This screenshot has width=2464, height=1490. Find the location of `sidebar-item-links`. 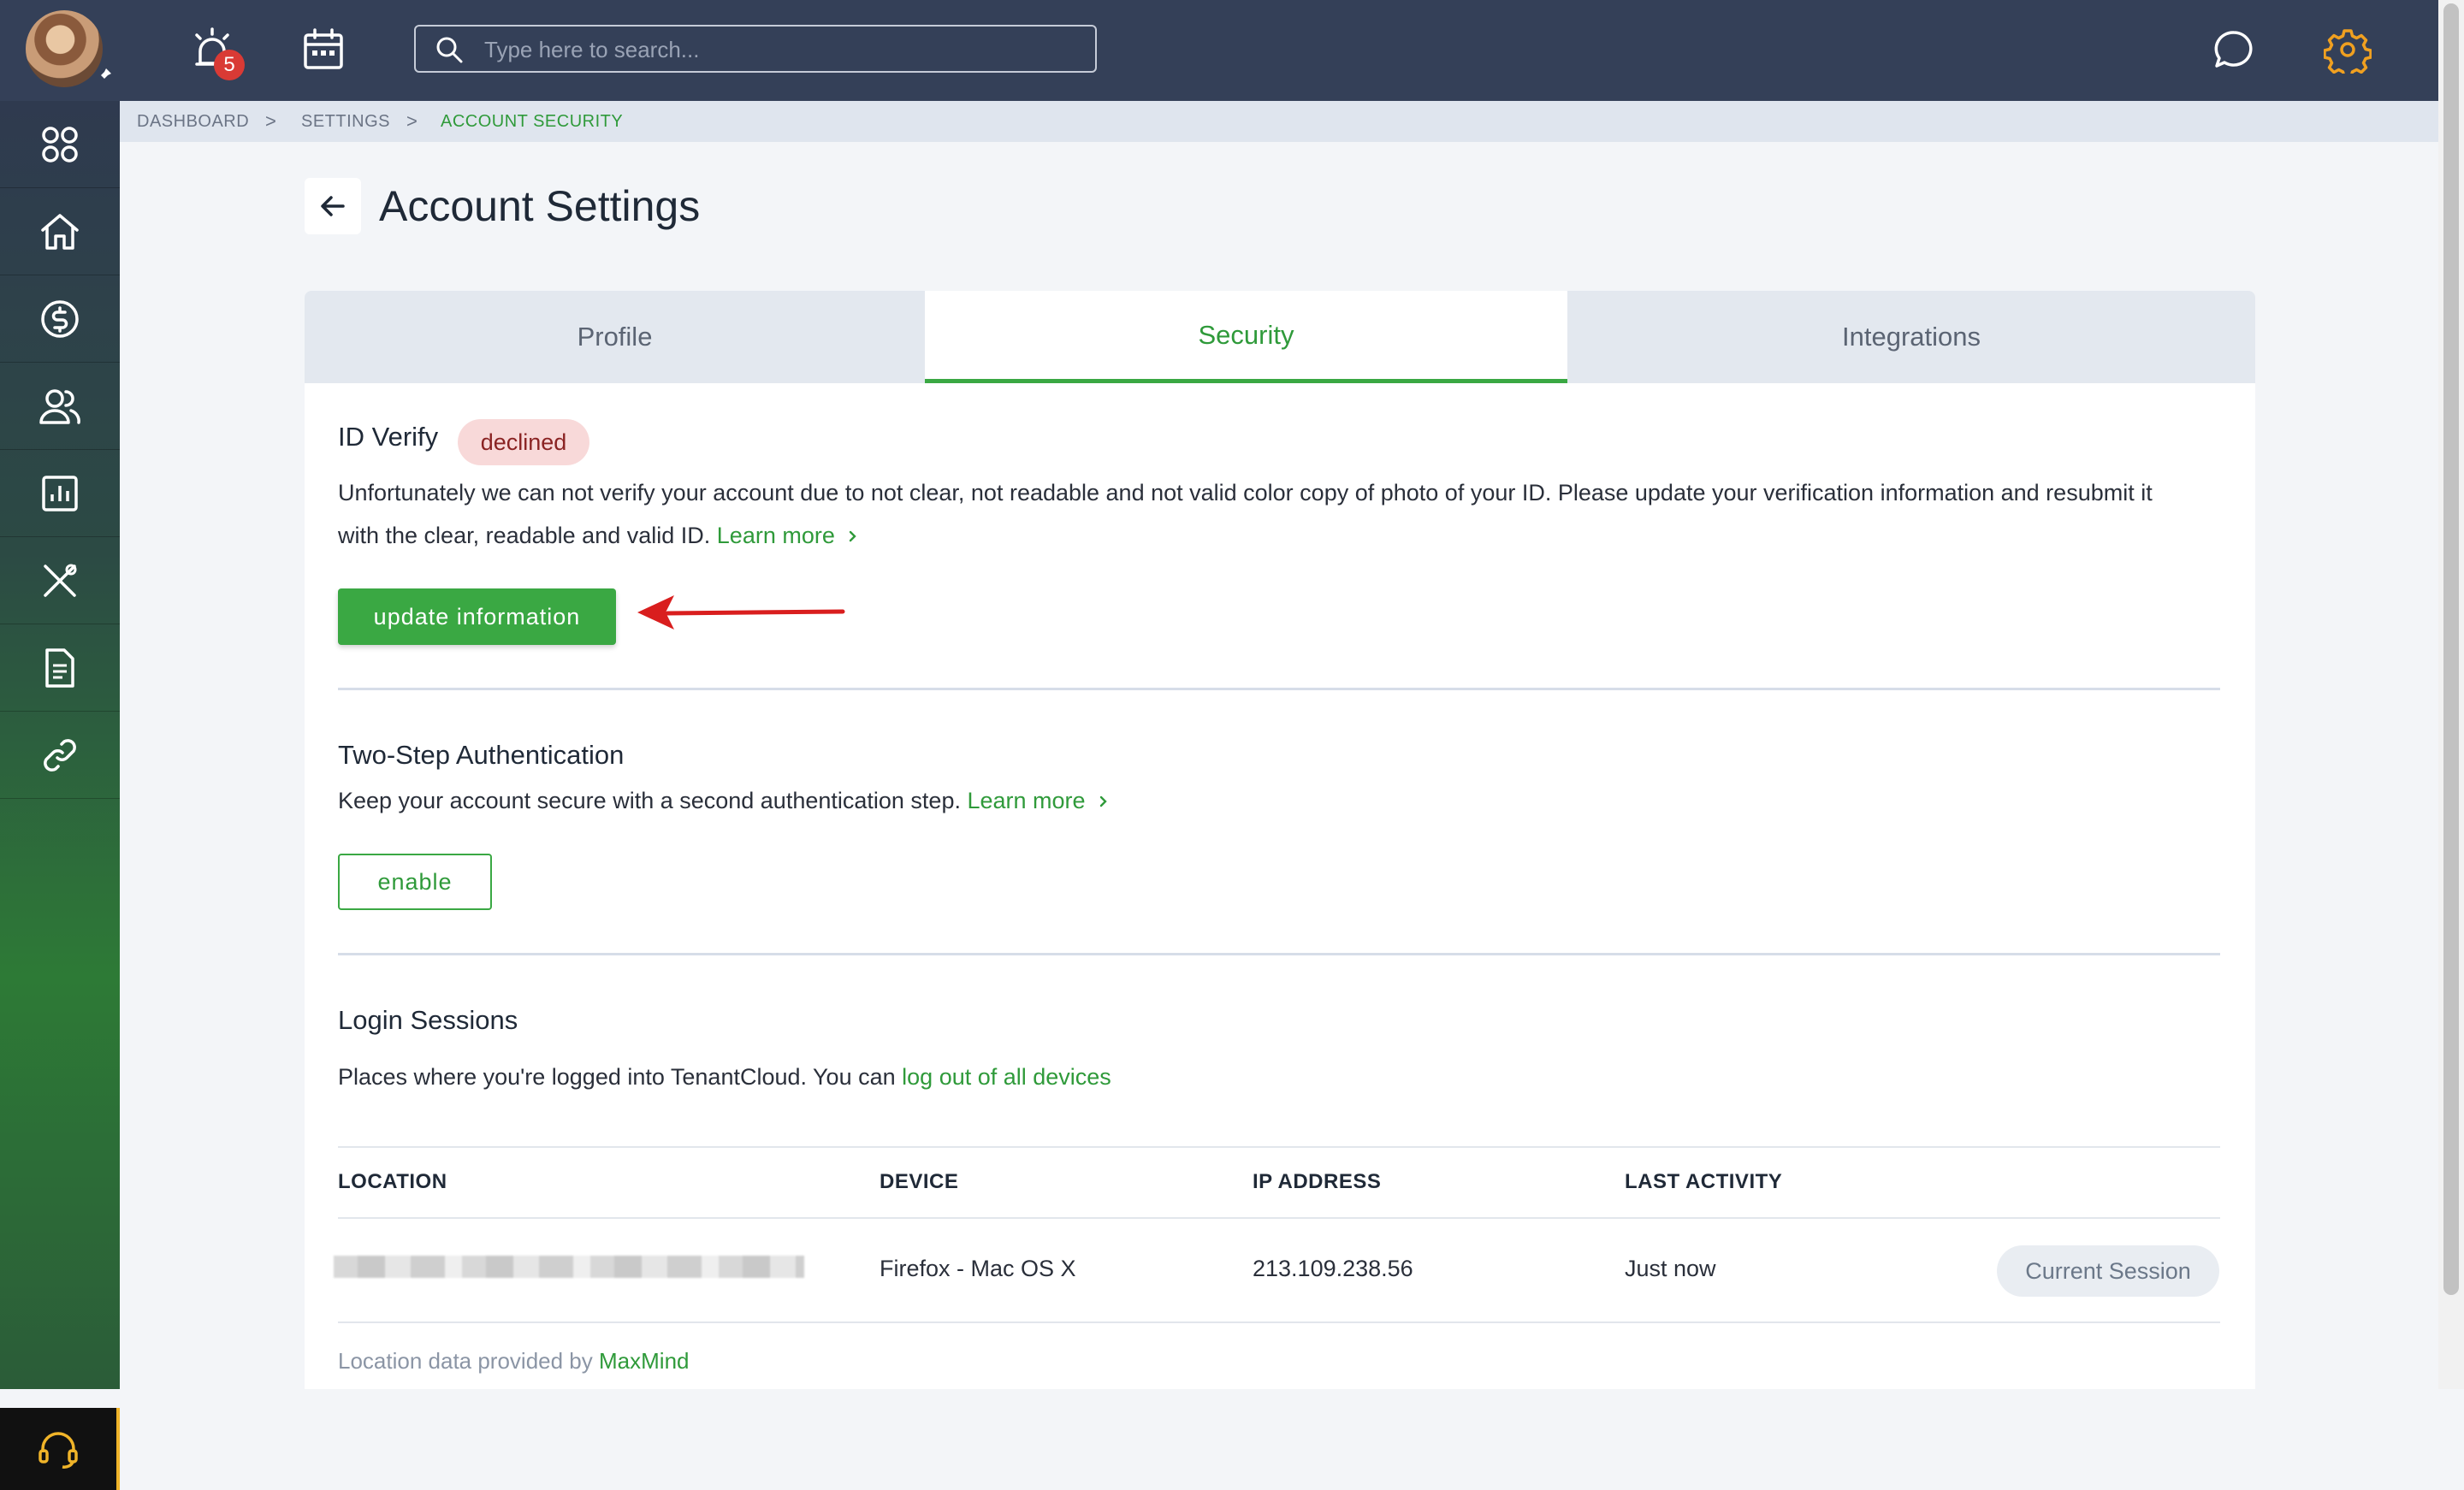

sidebar-item-links is located at coordinates (60, 755).